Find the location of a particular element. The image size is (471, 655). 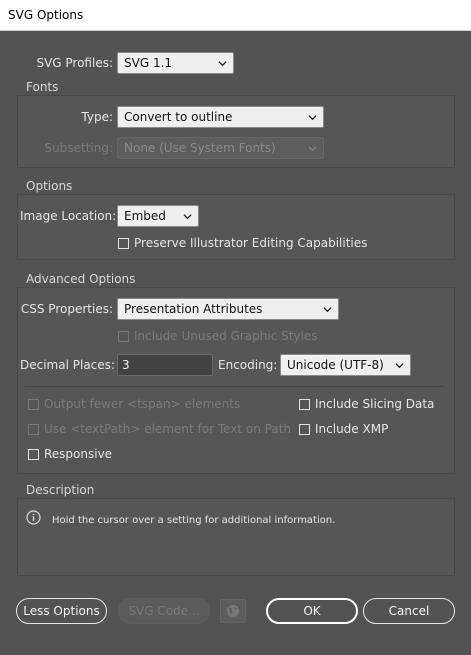

css-properties-select: Presentation Attributes is located at coordinates (228, 309).